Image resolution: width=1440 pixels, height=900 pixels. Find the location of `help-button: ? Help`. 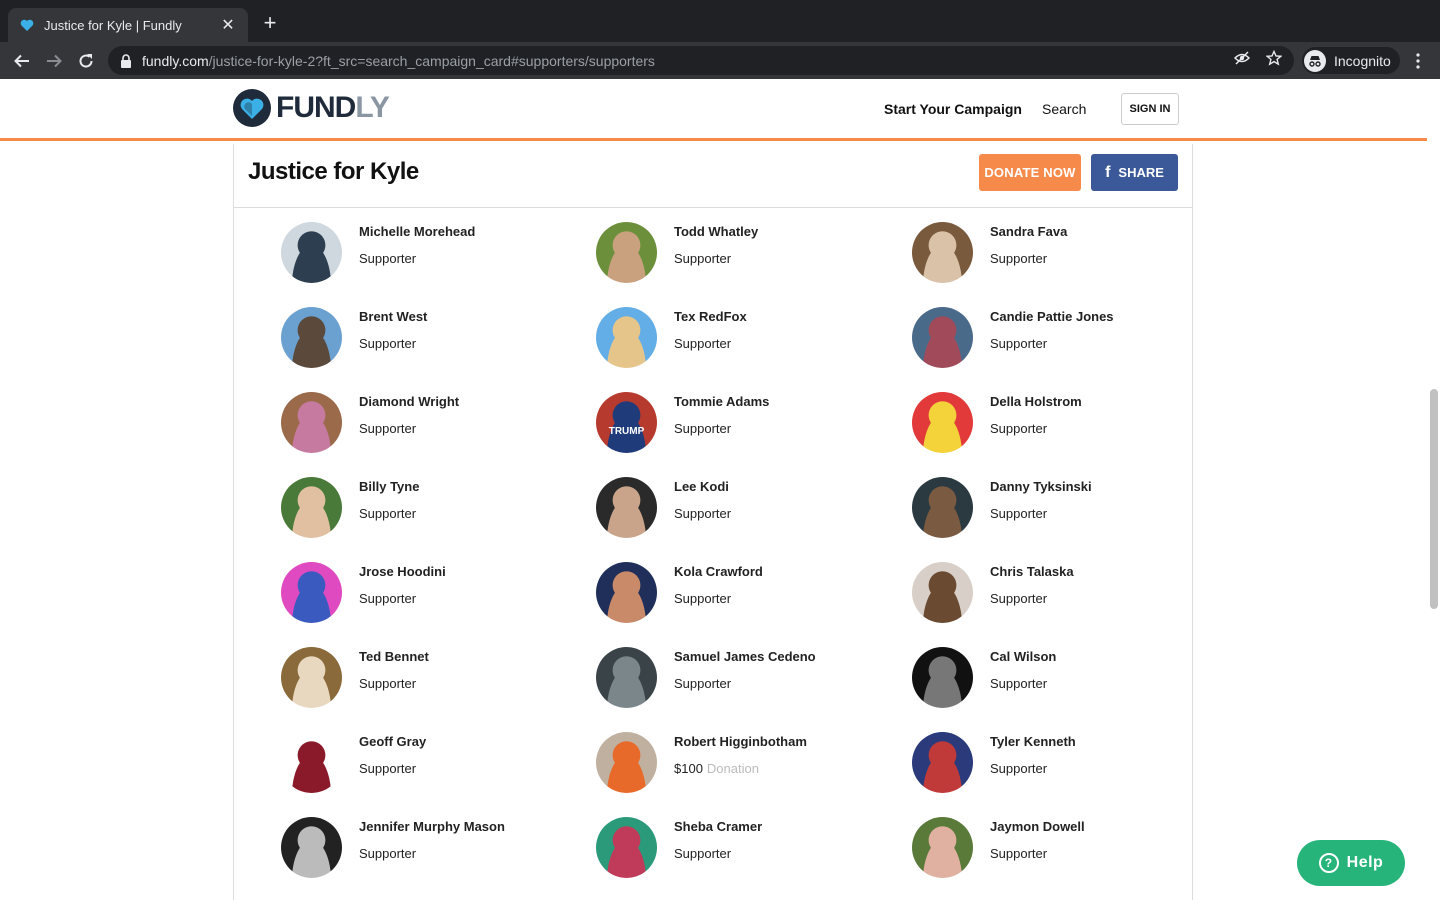

help-button: ? Help is located at coordinates (1351, 863).